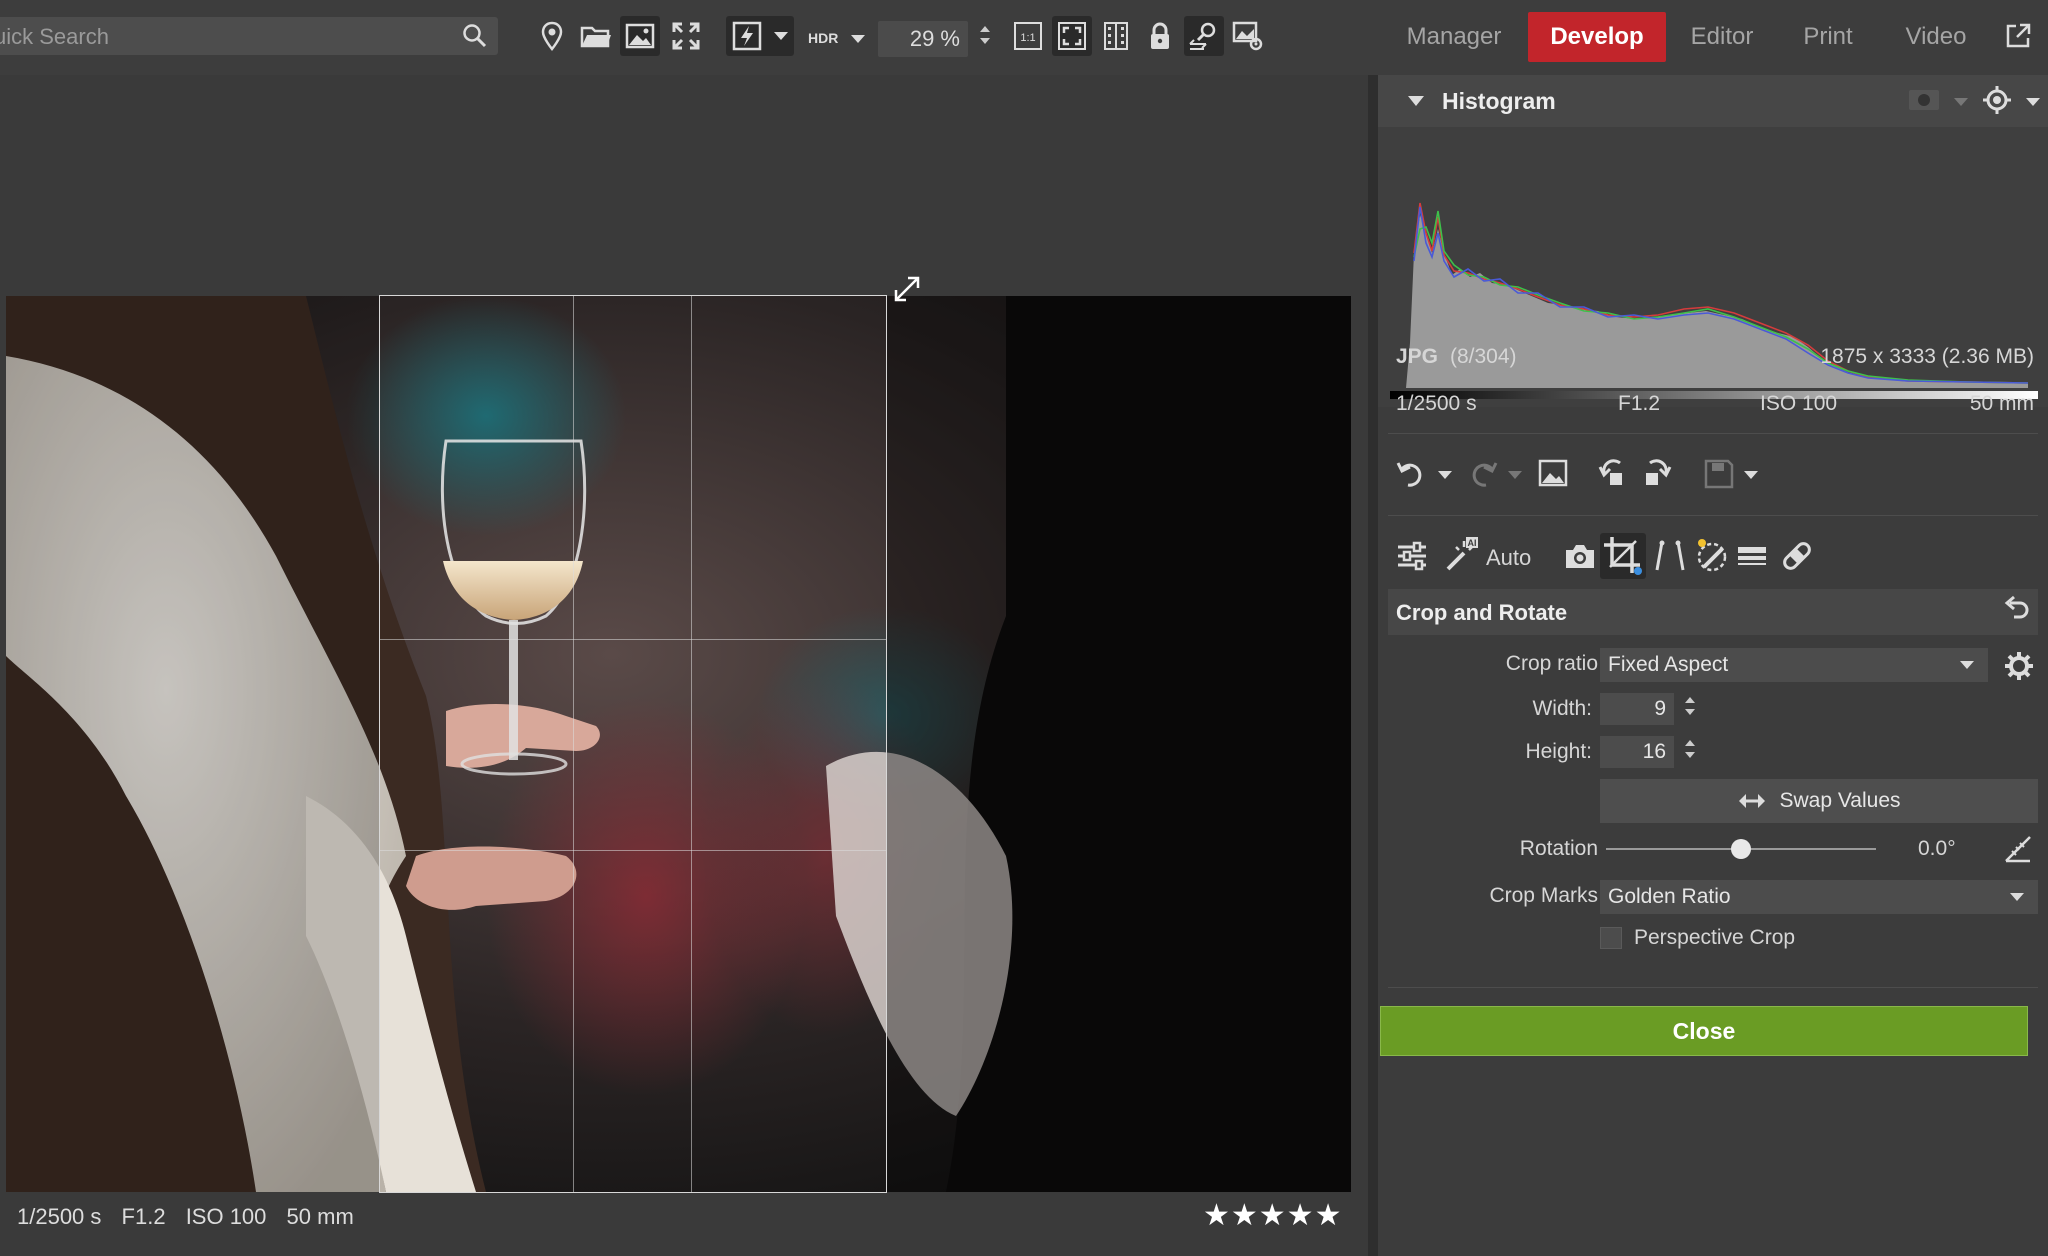  I want to click on crop-marks-label: Crop Marks, so click(1543, 895).